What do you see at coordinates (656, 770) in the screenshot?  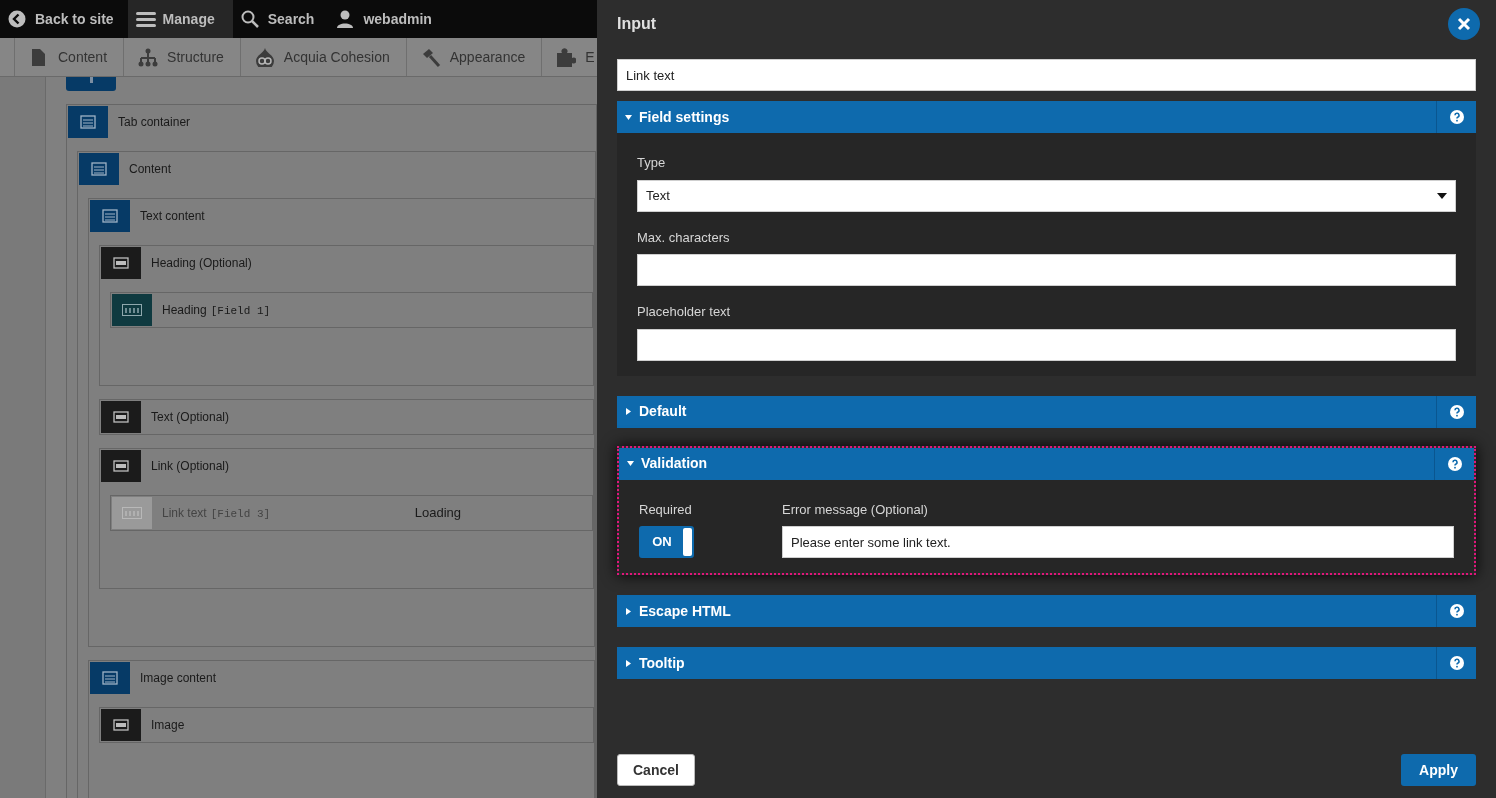 I see `cancel-button: Cancel` at bounding box center [656, 770].